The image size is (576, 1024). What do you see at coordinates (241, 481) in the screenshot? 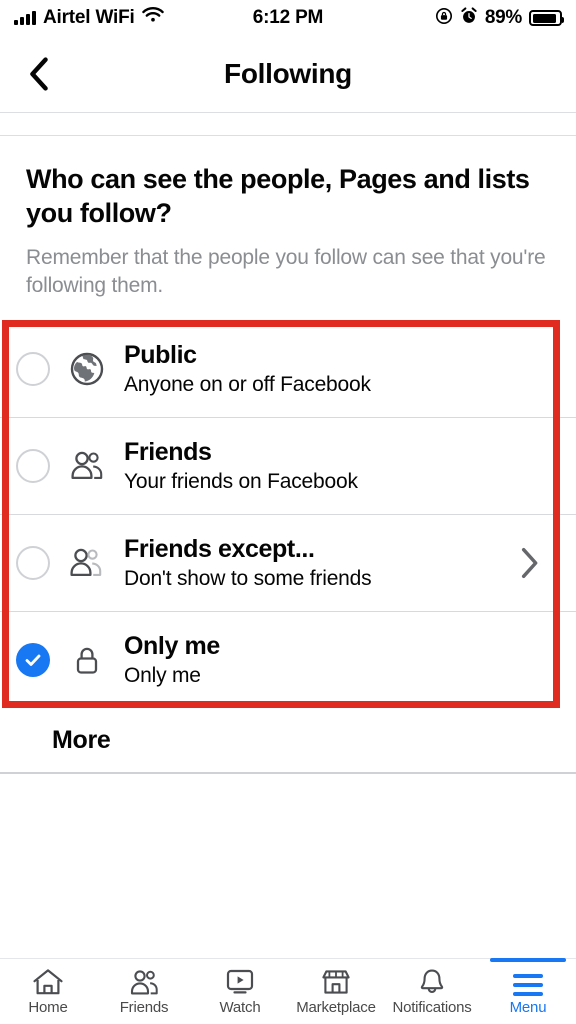
I see `option-friends-description: Your friends on Facebook` at bounding box center [241, 481].